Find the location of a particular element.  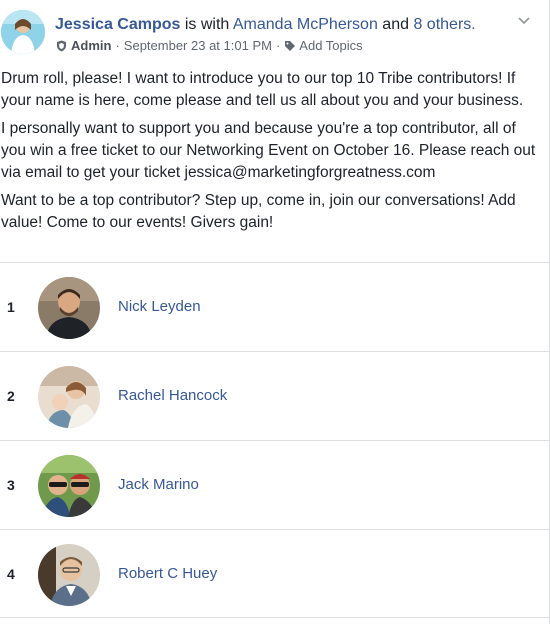

list-item: 1 Nick Leyden is located at coordinates (274, 306).